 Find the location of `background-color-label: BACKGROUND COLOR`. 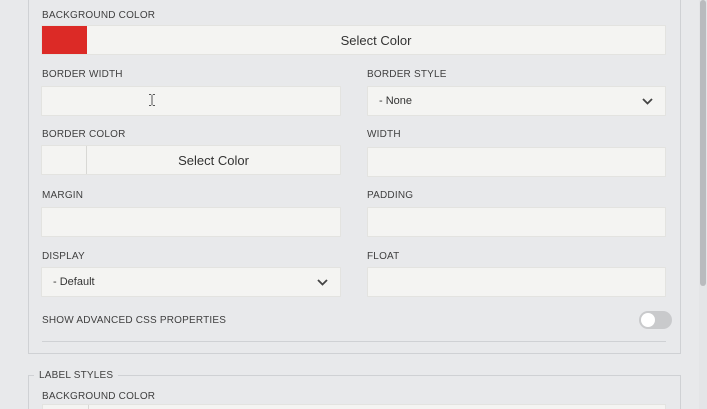

background-color-label: BACKGROUND COLOR is located at coordinates (99, 15).